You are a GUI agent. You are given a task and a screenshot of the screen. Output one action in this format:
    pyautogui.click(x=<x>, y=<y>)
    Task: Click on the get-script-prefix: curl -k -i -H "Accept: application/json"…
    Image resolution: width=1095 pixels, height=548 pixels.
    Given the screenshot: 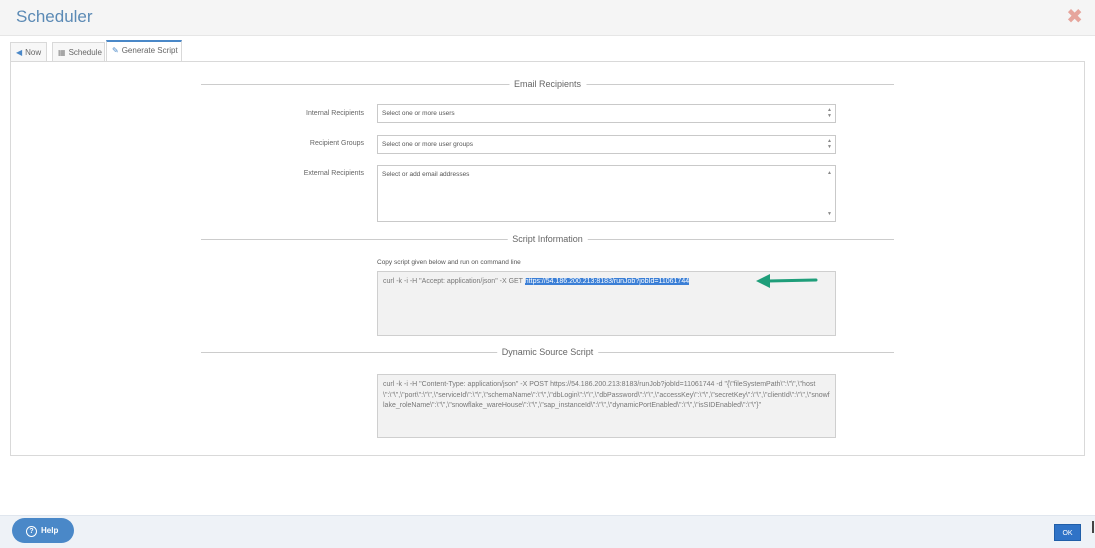 What is the action you would take?
    pyautogui.click(x=454, y=281)
    